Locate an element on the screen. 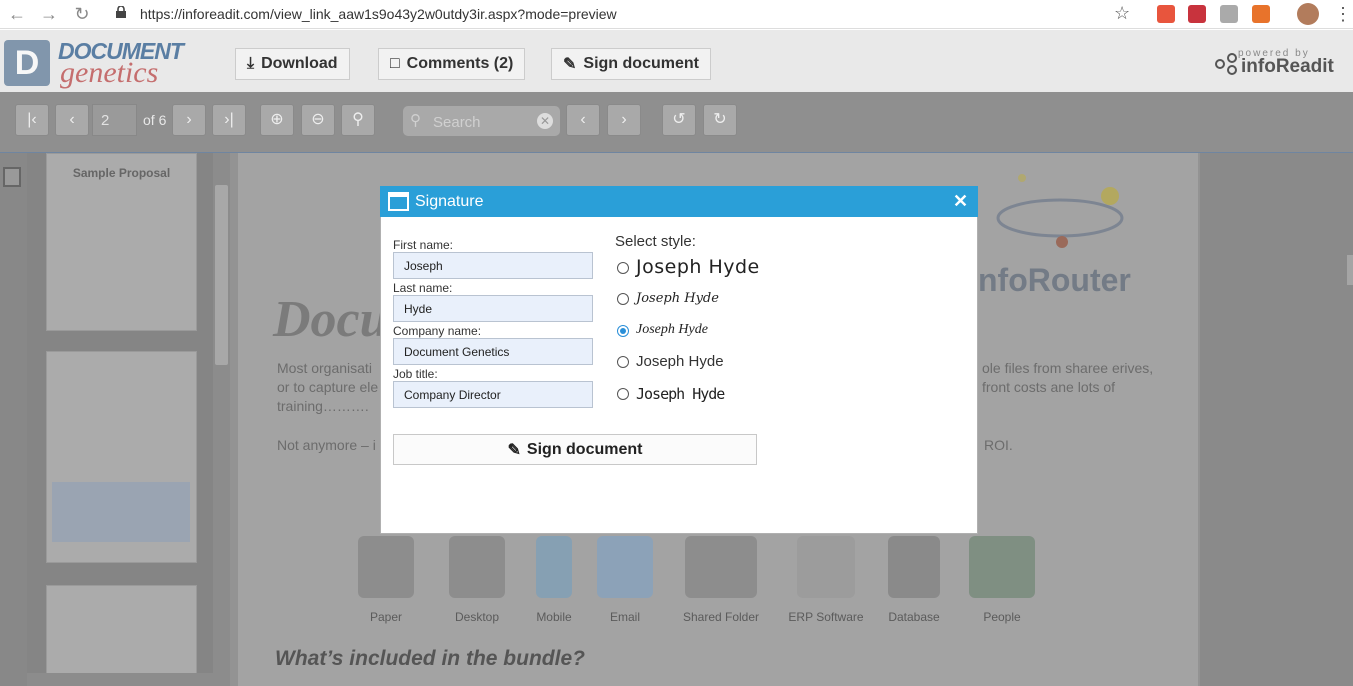 The width and height of the screenshot is (1353, 686). people-icon is located at coordinates (1002, 567).